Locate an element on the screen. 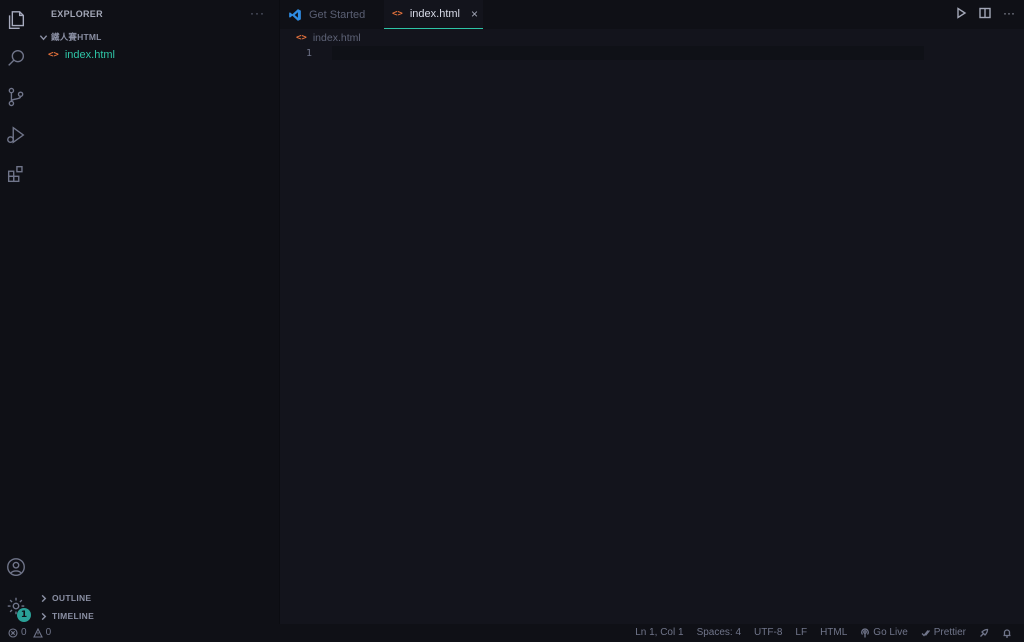  notifications-bell-icon is located at coordinates (1007, 633).